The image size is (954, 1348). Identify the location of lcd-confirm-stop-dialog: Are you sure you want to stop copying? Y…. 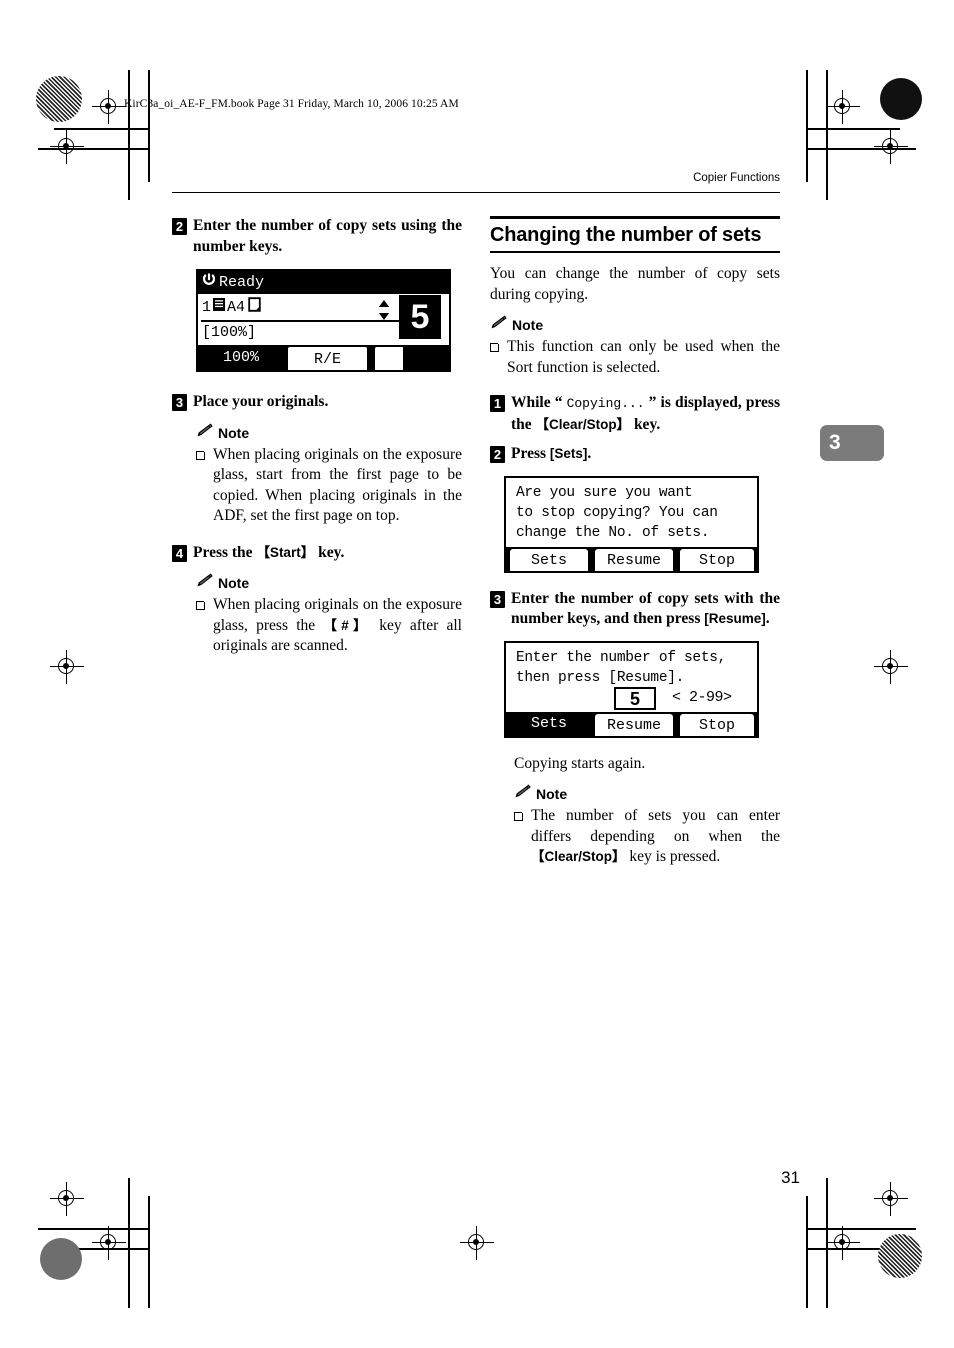
(631, 524).